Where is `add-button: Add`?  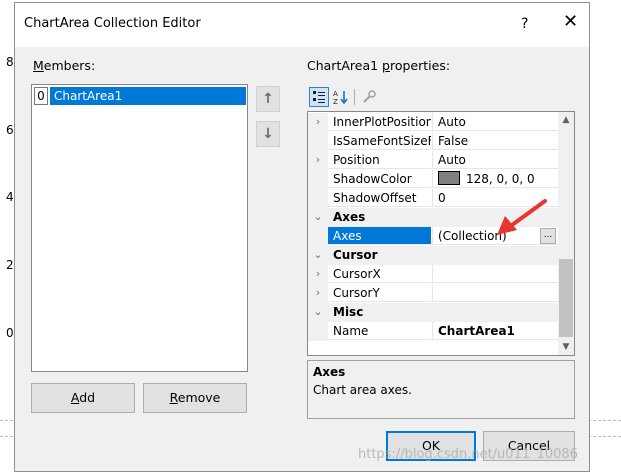 add-button: Add is located at coordinates (83, 398).